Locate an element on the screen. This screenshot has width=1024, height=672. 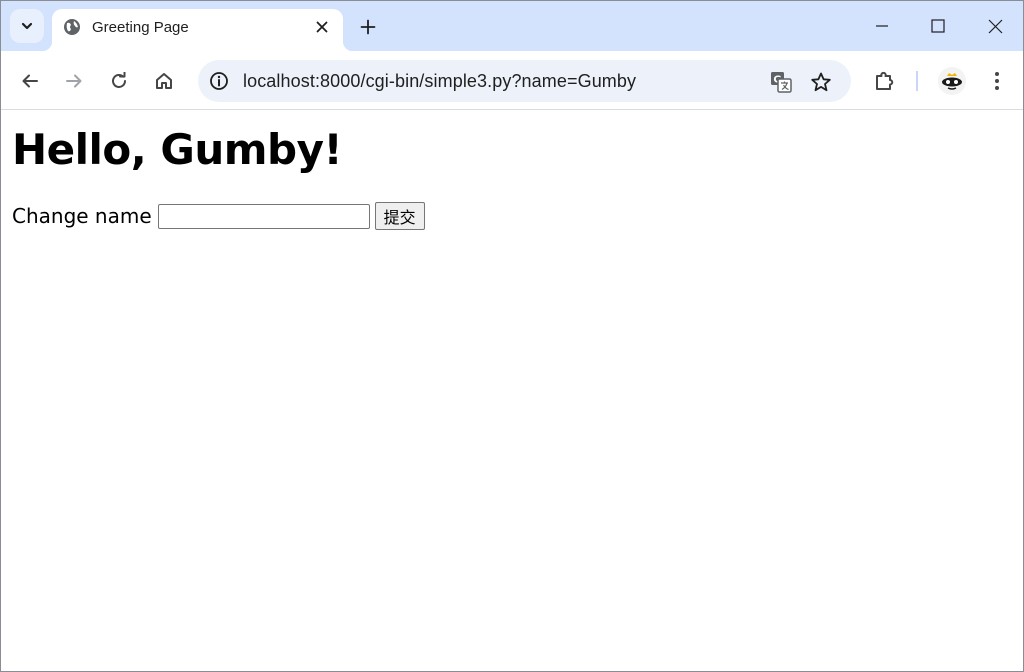
globe-icon is located at coordinates (72, 27).